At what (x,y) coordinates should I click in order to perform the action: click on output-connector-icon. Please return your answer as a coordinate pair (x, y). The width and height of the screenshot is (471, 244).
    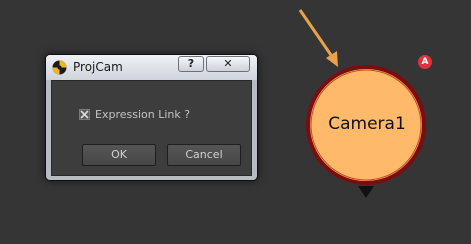
    Looking at the image, I should click on (366, 192).